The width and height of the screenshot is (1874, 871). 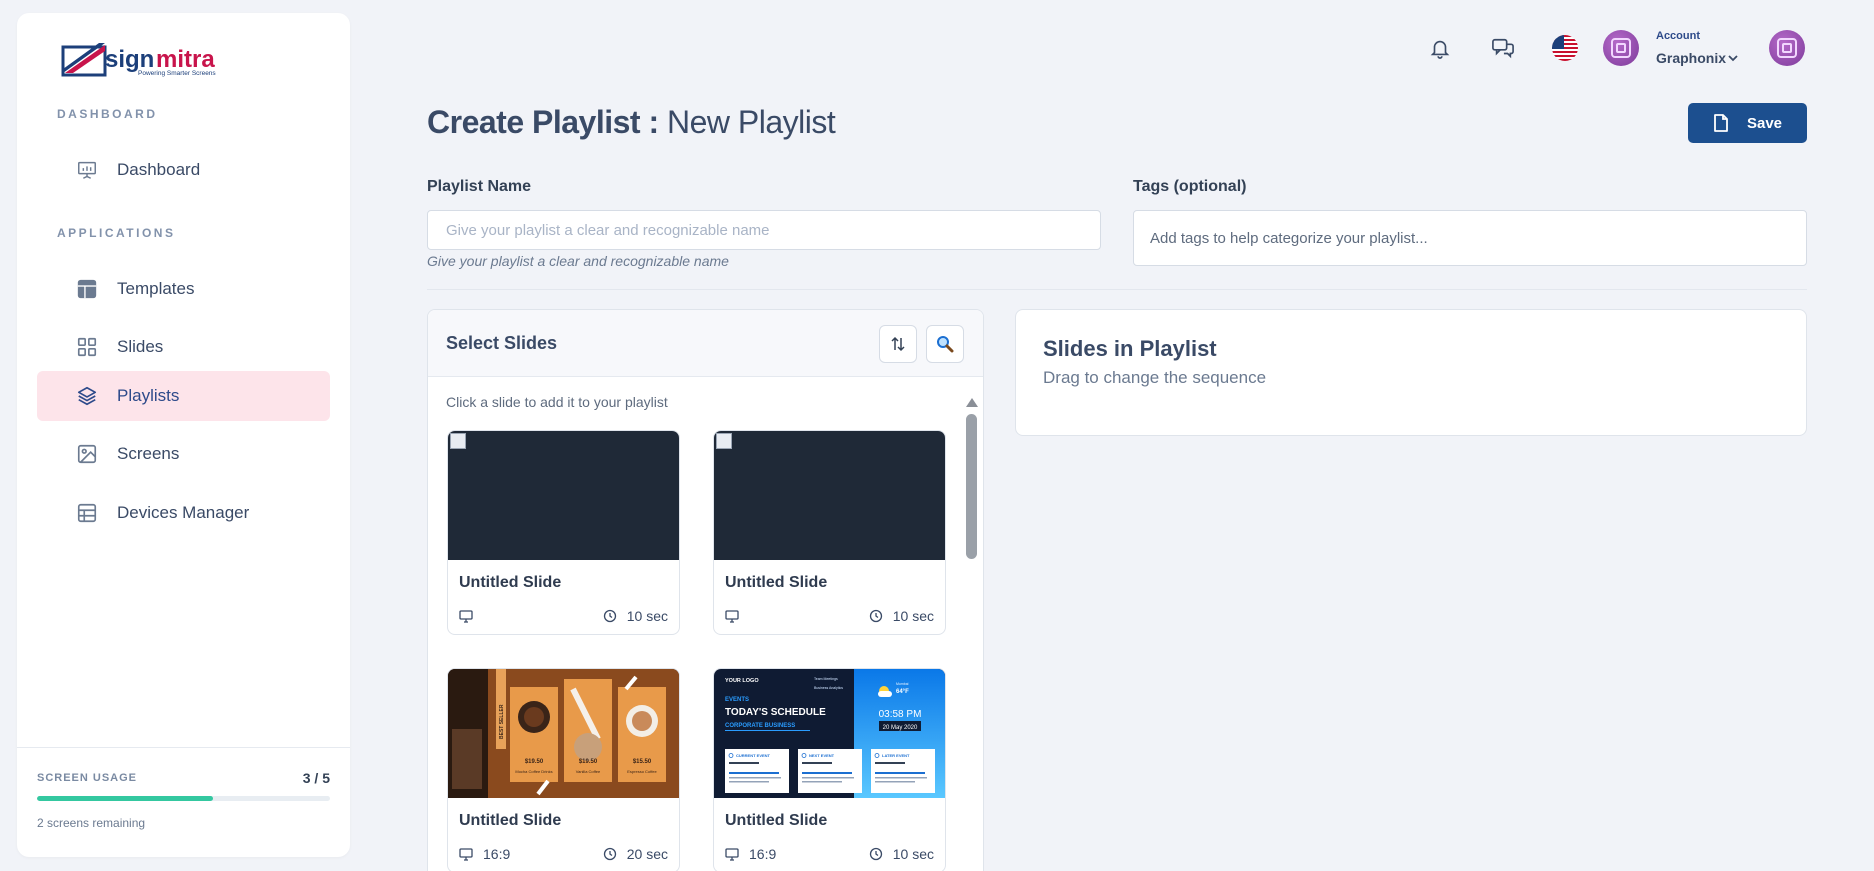 I want to click on sidebar-item-playlists: Playlists, so click(x=183, y=396).